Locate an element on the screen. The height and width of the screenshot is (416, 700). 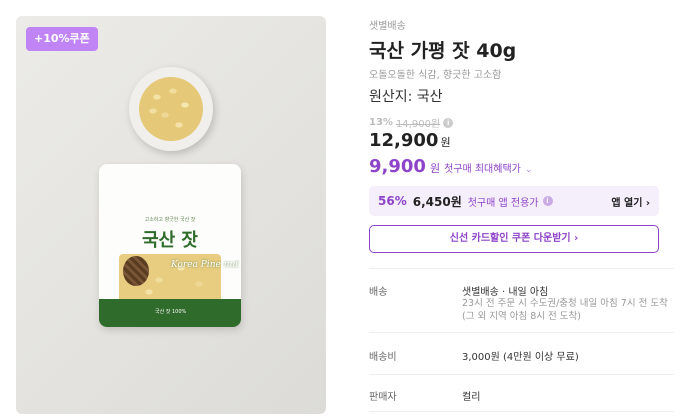
app-price: 6,450원 is located at coordinates (437, 201).